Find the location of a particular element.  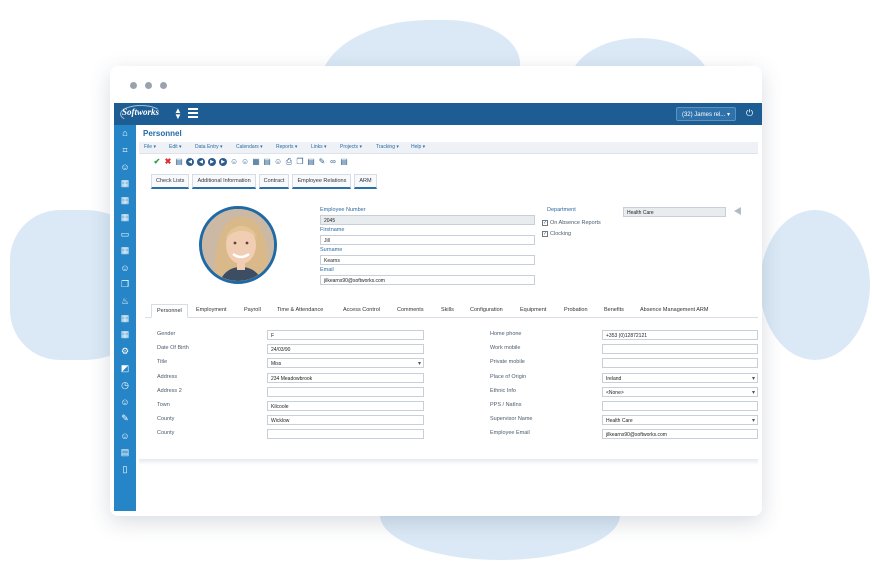

tab-configuration: Configuration is located at coordinates (486, 310).